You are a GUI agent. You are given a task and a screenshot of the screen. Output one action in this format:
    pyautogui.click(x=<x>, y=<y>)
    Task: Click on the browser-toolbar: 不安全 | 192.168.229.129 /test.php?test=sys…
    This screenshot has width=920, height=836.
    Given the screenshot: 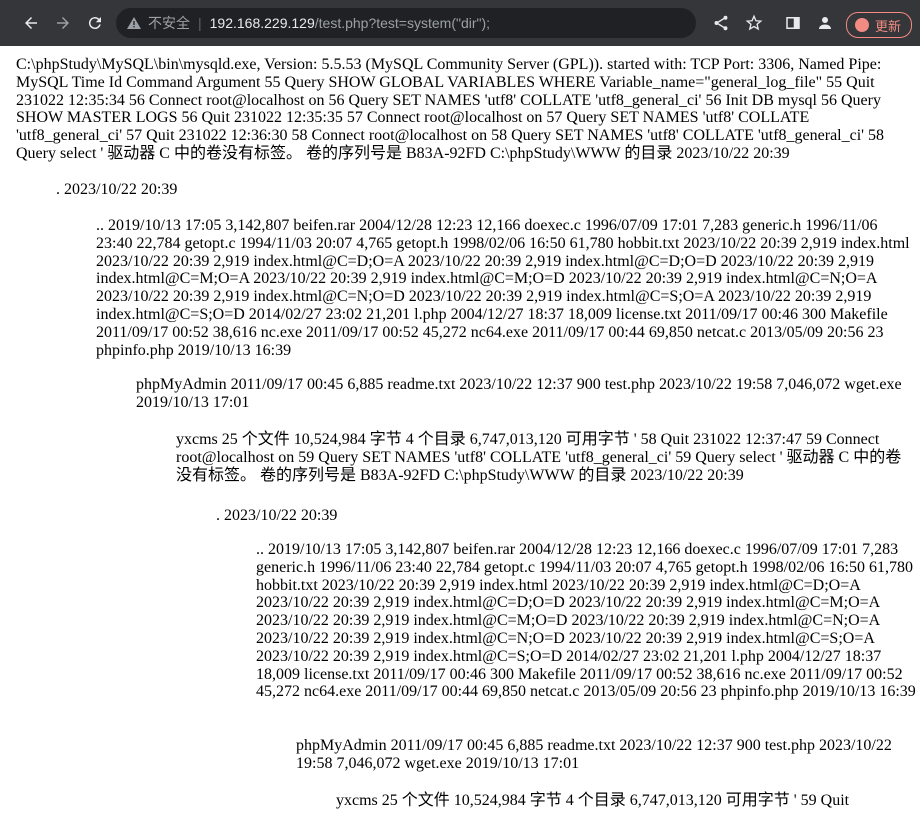 What is the action you would take?
    pyautogui.click(x=460, y=23)
    